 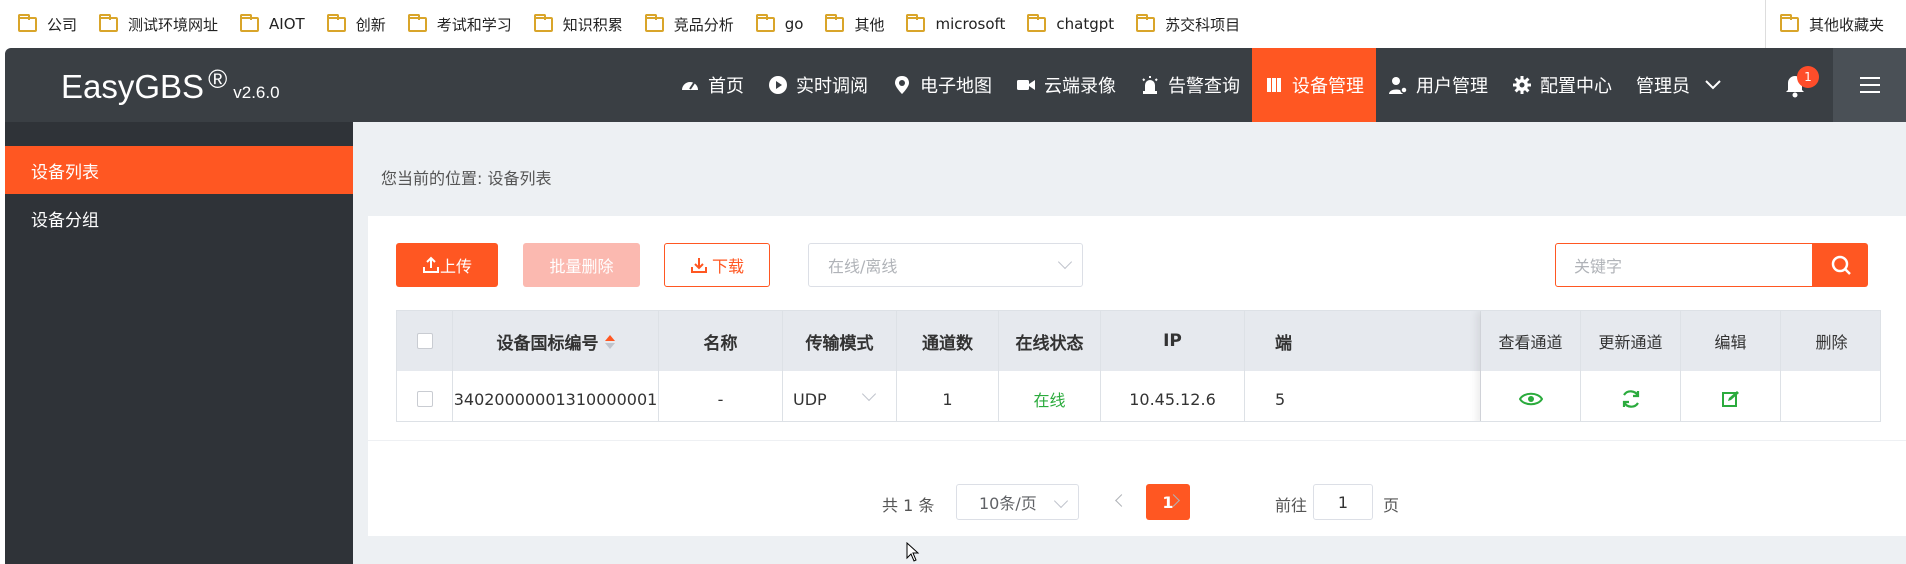 I want to click on cell-channels: 1, so click(x=948, y=396).